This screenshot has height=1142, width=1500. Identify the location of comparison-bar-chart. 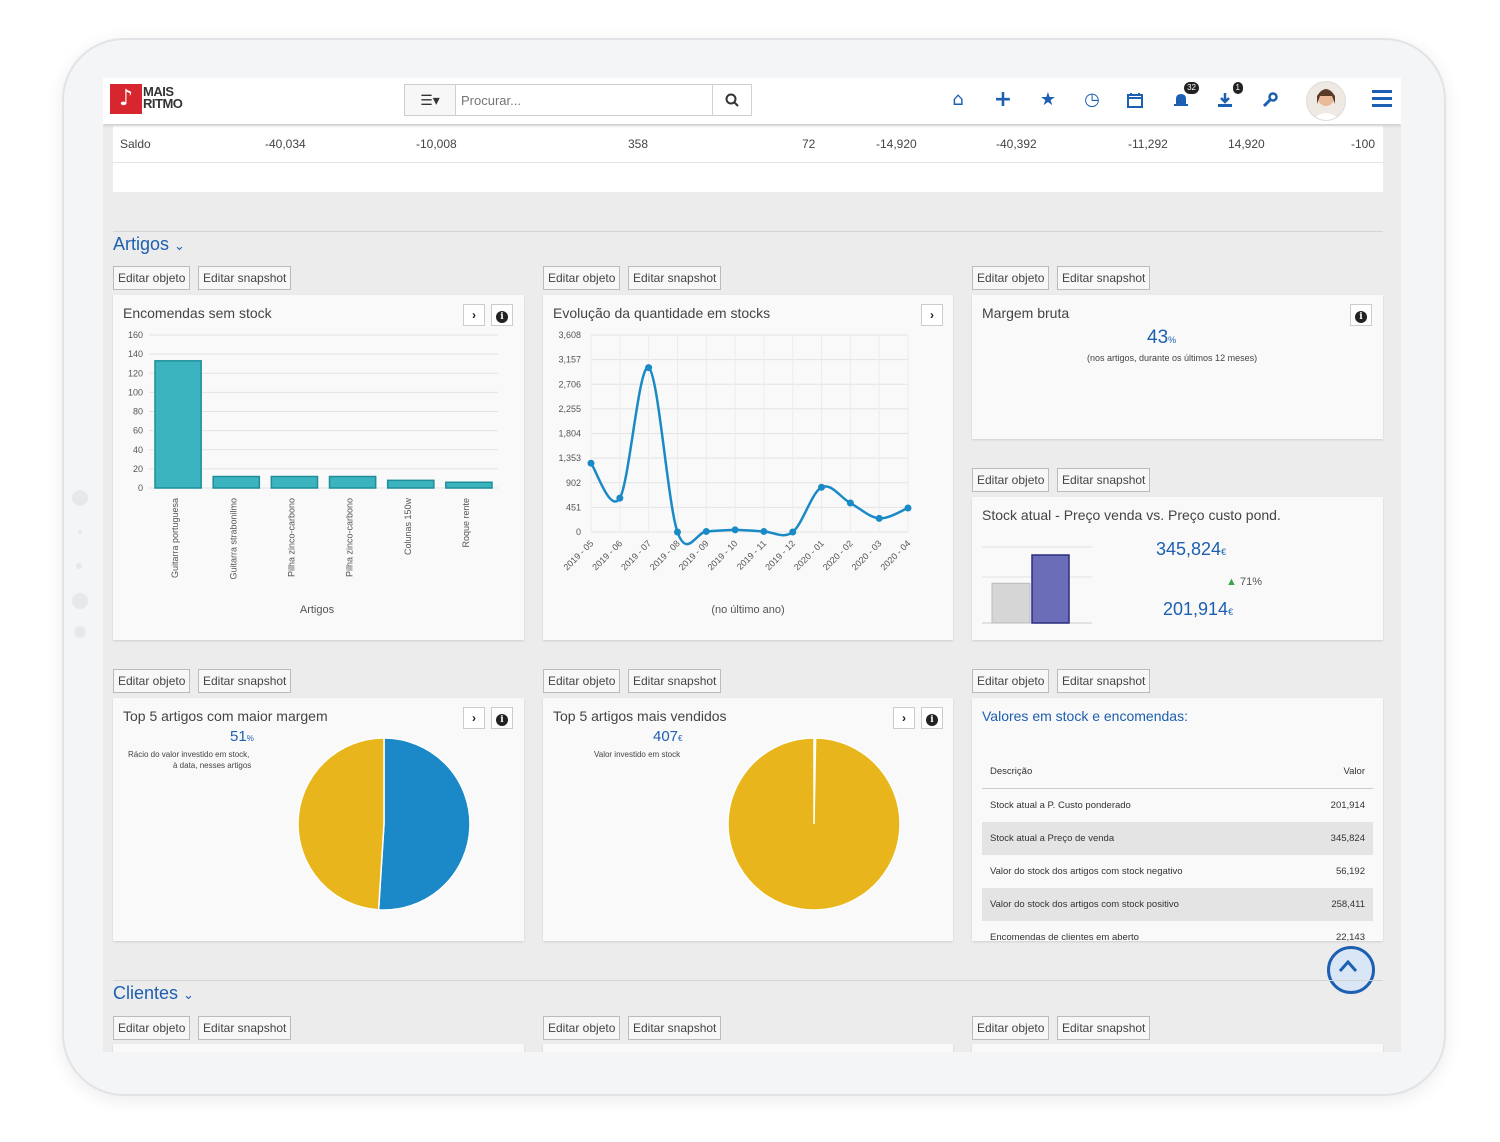
(1037, 585).